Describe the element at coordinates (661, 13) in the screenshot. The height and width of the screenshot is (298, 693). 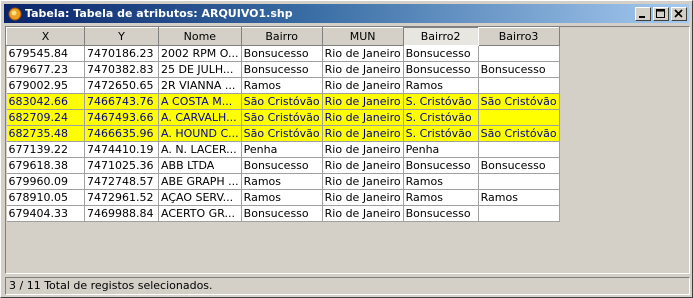
I see `maximize-button` at that location.